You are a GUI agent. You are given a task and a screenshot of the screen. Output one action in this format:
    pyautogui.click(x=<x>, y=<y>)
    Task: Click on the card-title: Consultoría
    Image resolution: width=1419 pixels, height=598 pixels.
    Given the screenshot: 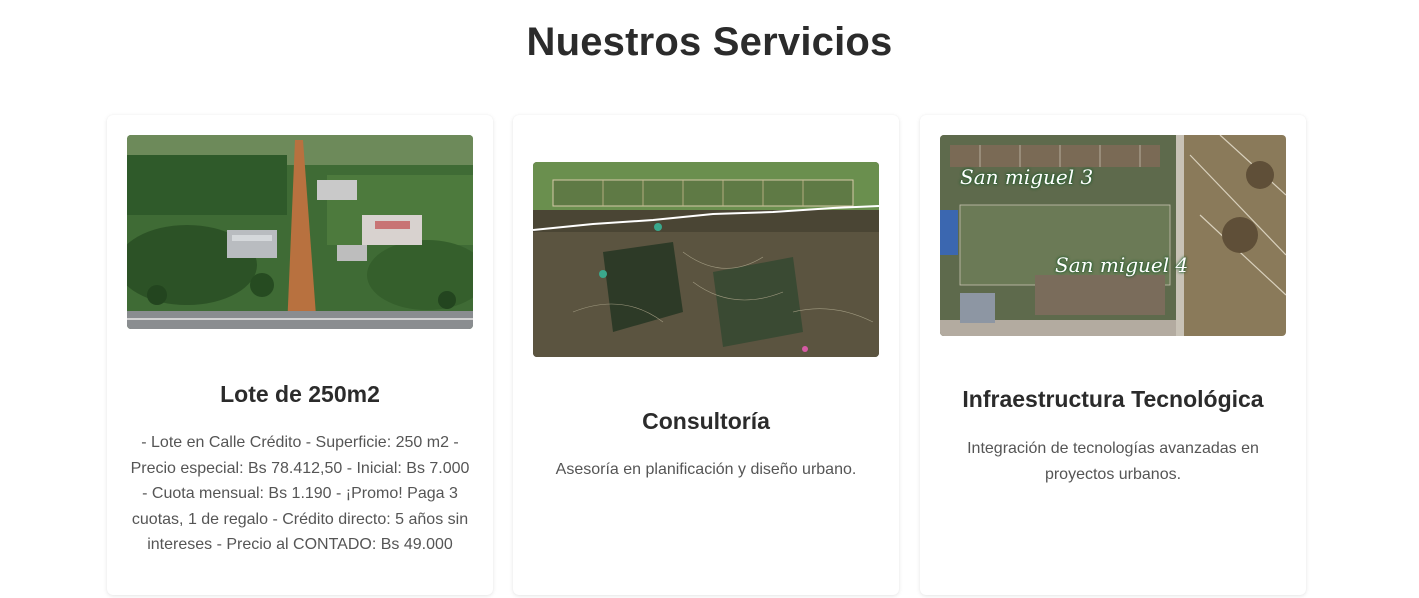 What is the action you would take?
    pyautogui.click(x=706, y=421)
    